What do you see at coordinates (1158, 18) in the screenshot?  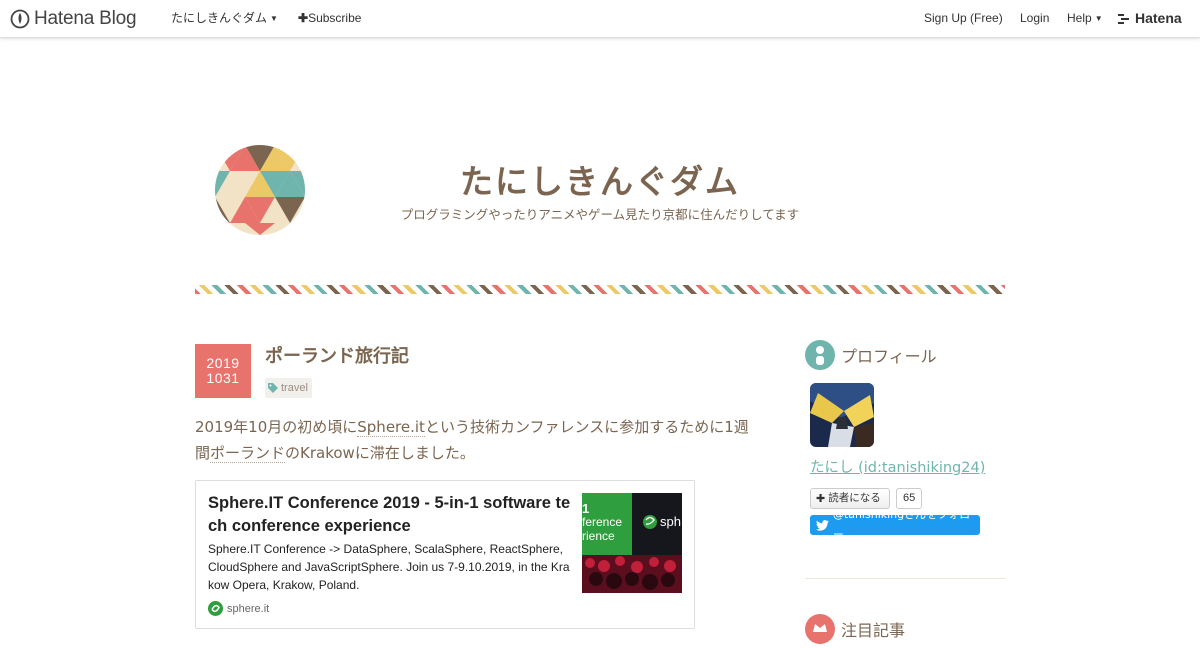 I see `hatena-logo-text: Hatena` at bounding box center [1158, 18].